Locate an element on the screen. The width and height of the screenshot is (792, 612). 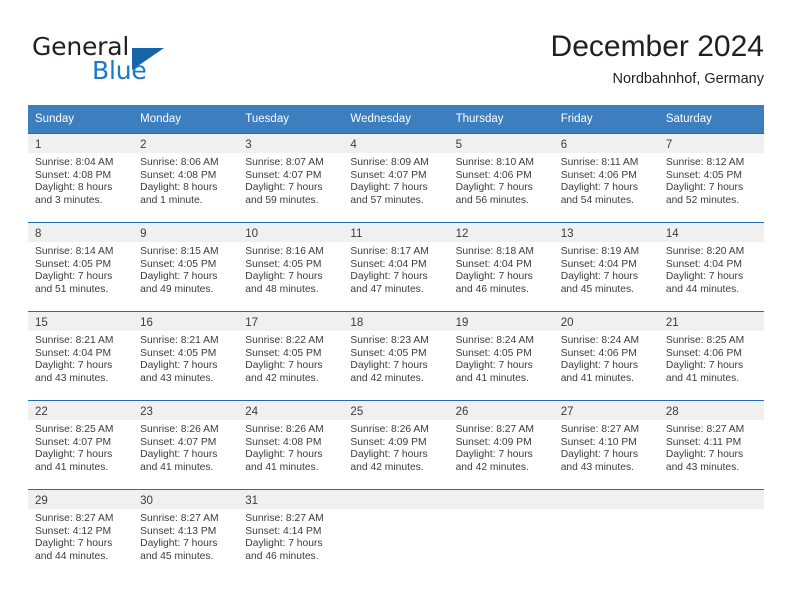
sunset-time: Sunset: 4:13 PM is located at coordinates (178, 531).